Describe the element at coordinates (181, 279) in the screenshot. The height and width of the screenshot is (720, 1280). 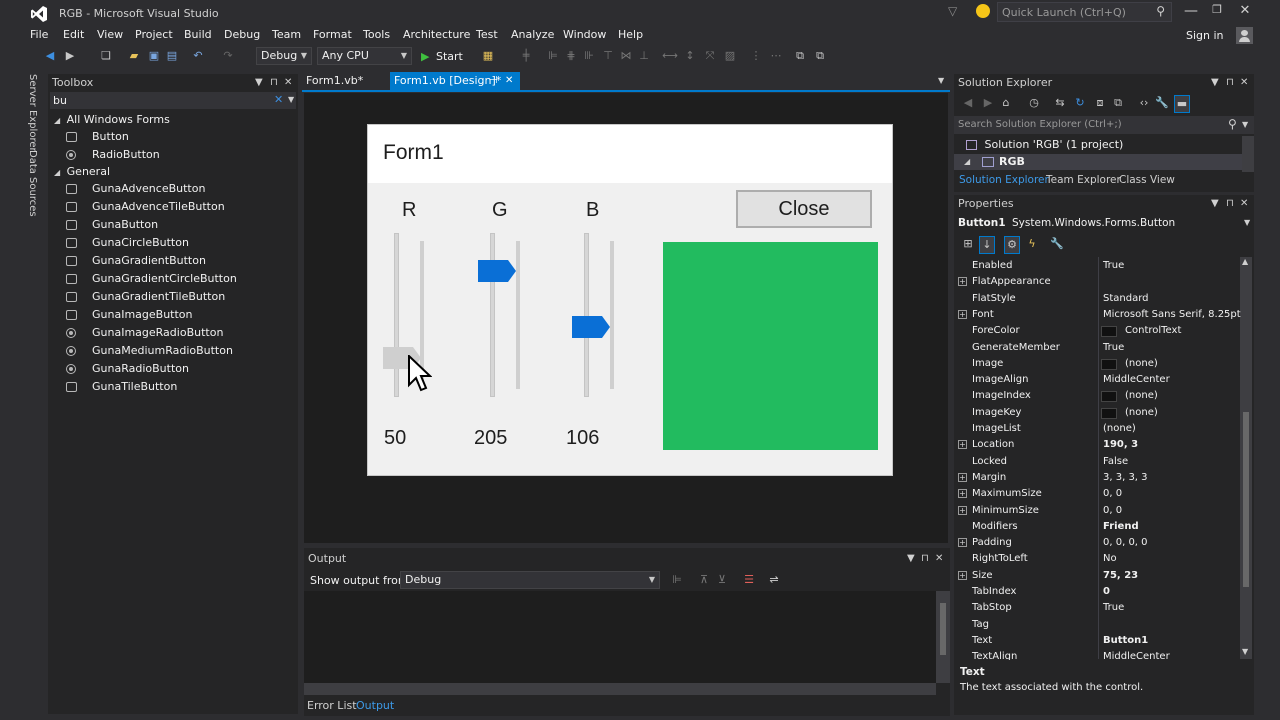
I see `toolbox-item: GunaGradientCircleButton` at that location.